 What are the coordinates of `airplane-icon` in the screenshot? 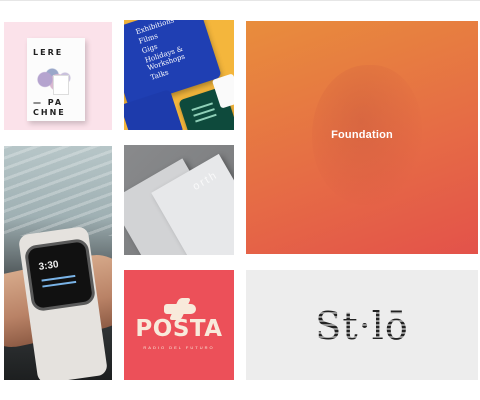 It's located at (180, 309).